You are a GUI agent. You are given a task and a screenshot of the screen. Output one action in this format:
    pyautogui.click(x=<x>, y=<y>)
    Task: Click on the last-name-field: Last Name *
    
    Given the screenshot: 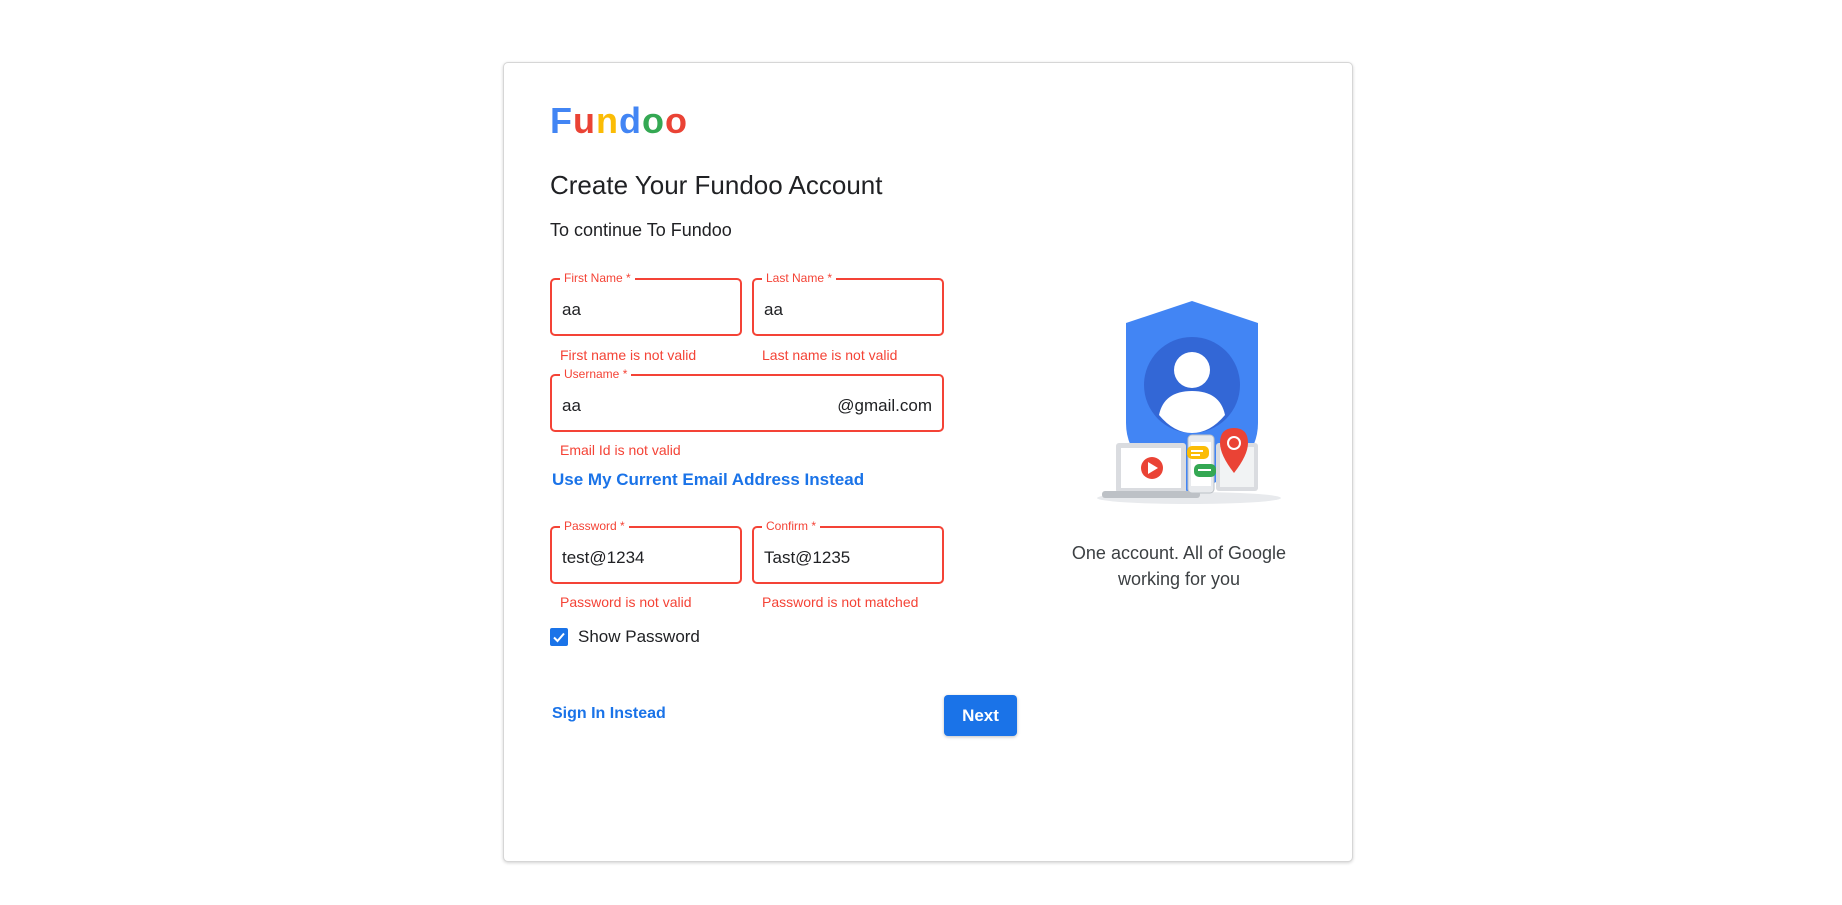 What is the action you would take?
    pyautogui.click(x=848, y=303)
    